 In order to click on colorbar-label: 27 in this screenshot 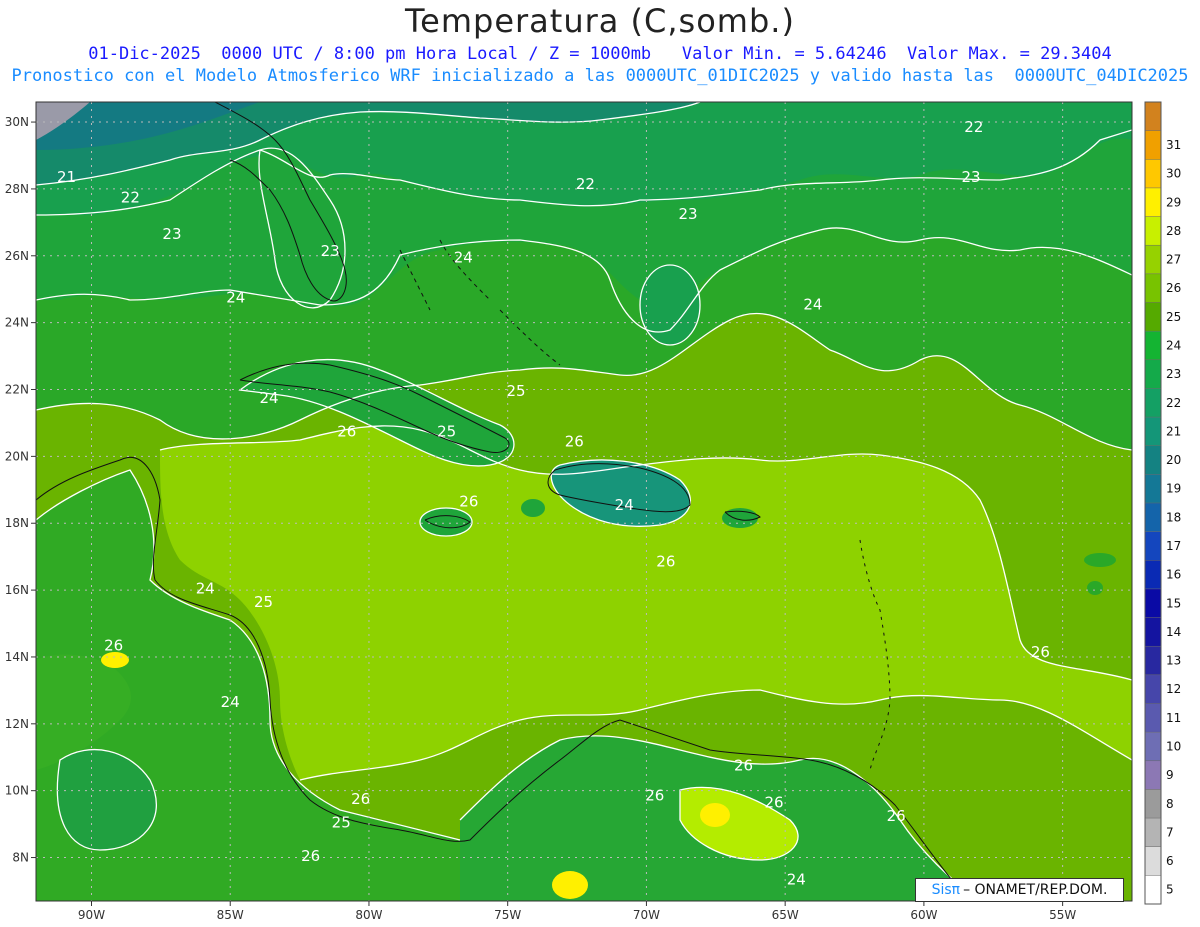, I will do `click(1173, 260)`.